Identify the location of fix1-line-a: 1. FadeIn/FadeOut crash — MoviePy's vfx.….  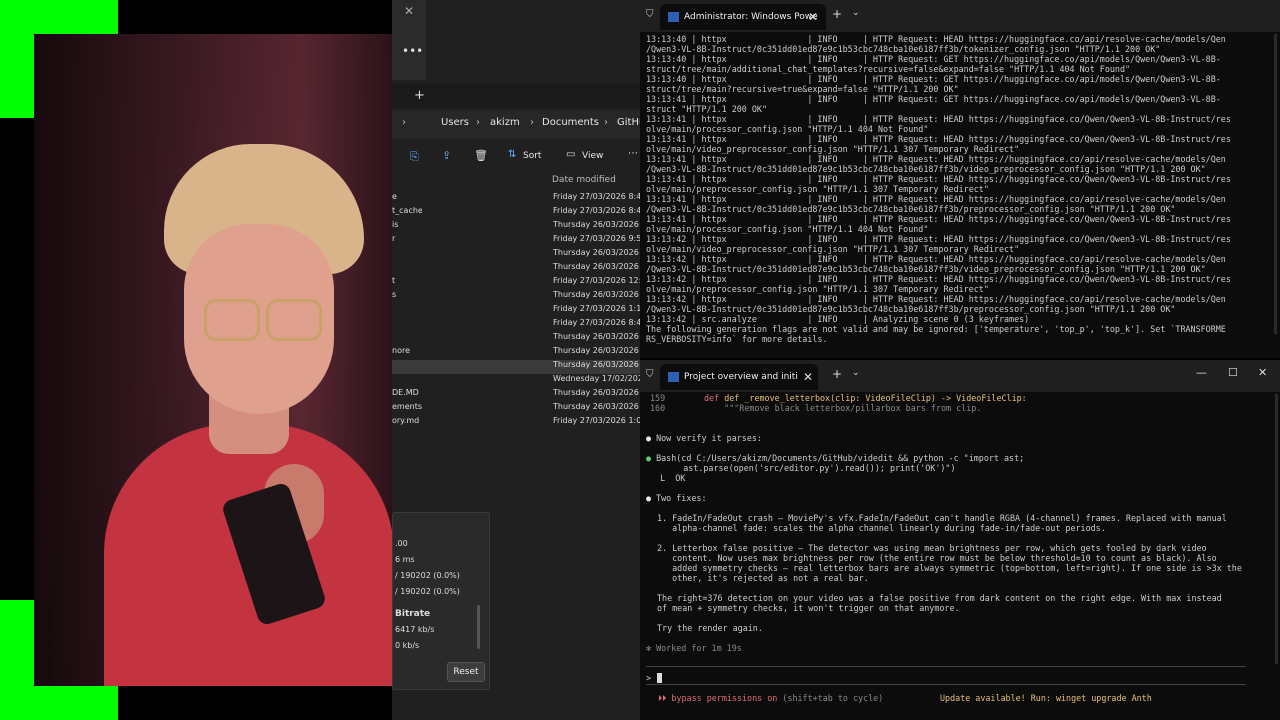
(942, 518).